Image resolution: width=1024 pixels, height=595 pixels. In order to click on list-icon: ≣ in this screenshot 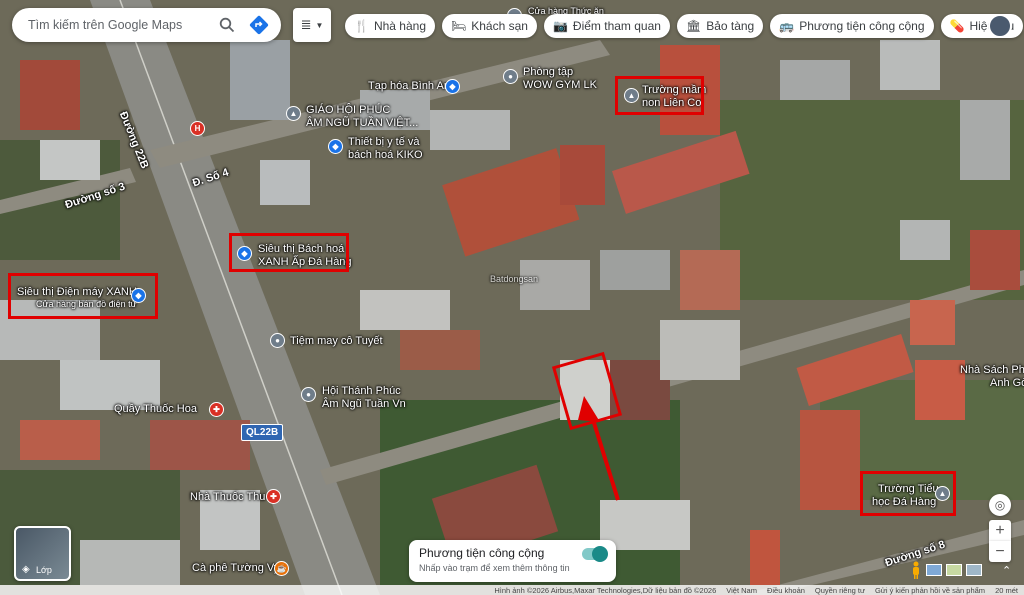, I will do `click(306, 24)`.